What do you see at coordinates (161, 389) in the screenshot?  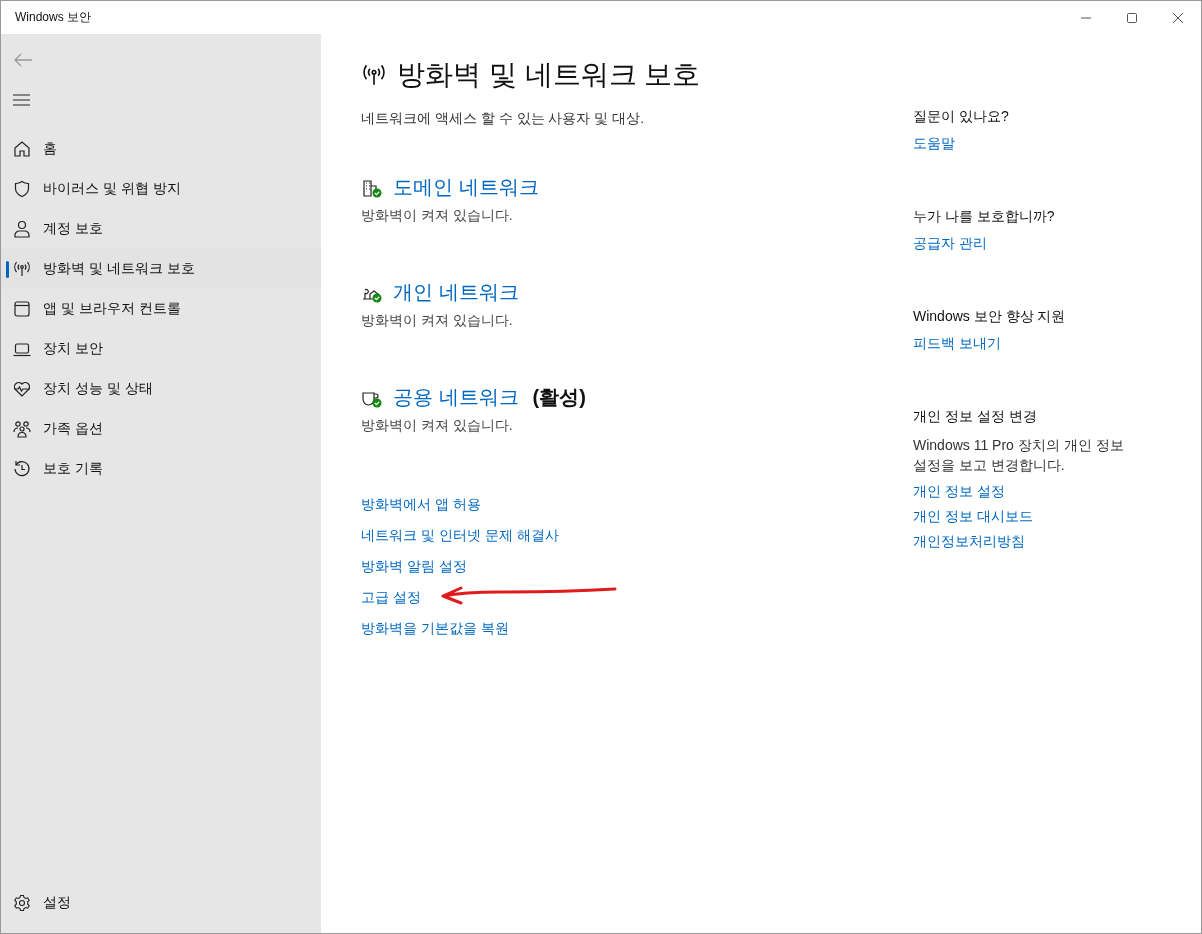 I see `sidebar-item: 장치 성능 및 상태` at bounding box center [161, 389].